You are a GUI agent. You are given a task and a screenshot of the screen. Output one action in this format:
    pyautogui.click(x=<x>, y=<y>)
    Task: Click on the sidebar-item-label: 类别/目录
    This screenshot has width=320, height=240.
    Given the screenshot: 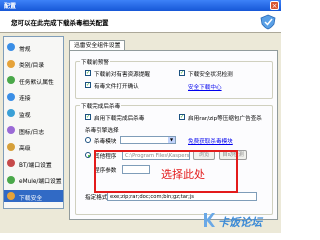 What is the action you would take?
    pyautogui.click(x=32, y=66)
    